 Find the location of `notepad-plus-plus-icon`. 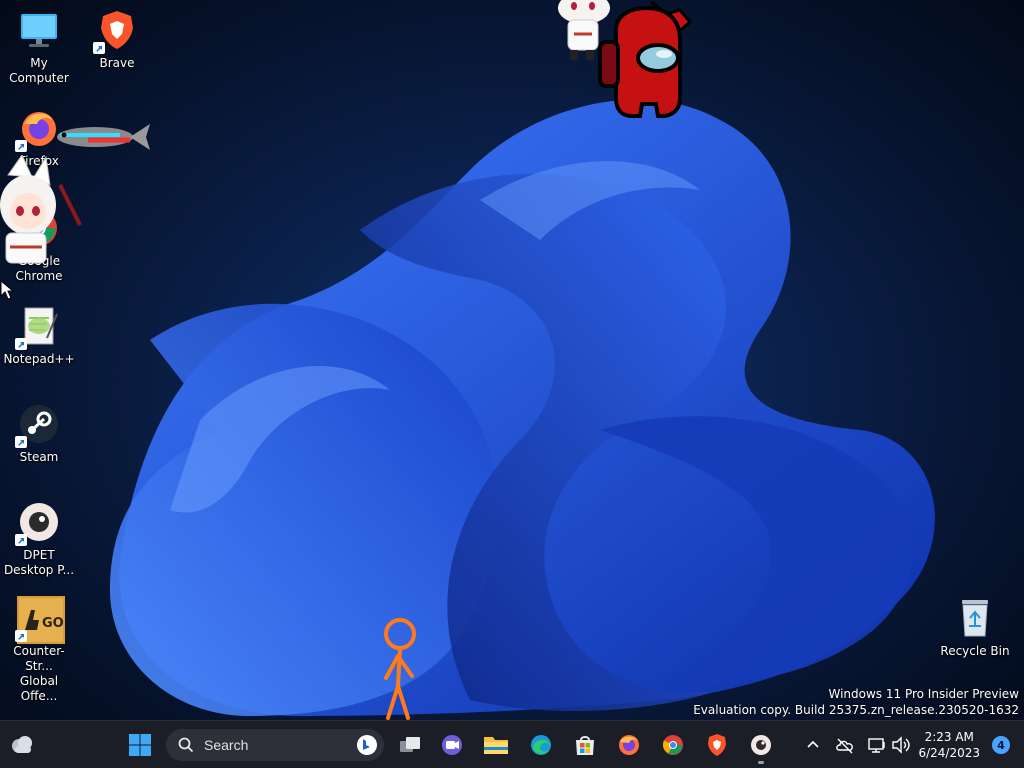

notepad-plus-plus-icon is located at coordinates (38, 327).